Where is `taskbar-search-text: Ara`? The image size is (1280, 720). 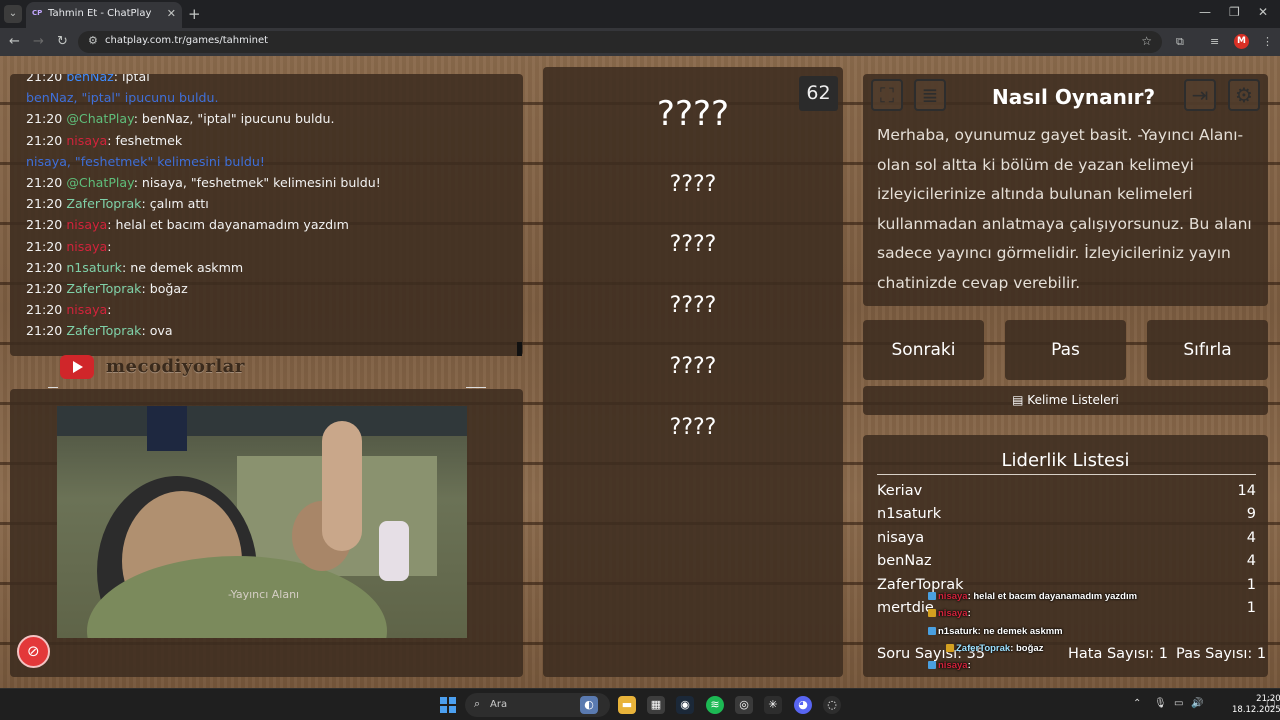 taskbar-search-text: Ara is located at coordinates (499, 704).